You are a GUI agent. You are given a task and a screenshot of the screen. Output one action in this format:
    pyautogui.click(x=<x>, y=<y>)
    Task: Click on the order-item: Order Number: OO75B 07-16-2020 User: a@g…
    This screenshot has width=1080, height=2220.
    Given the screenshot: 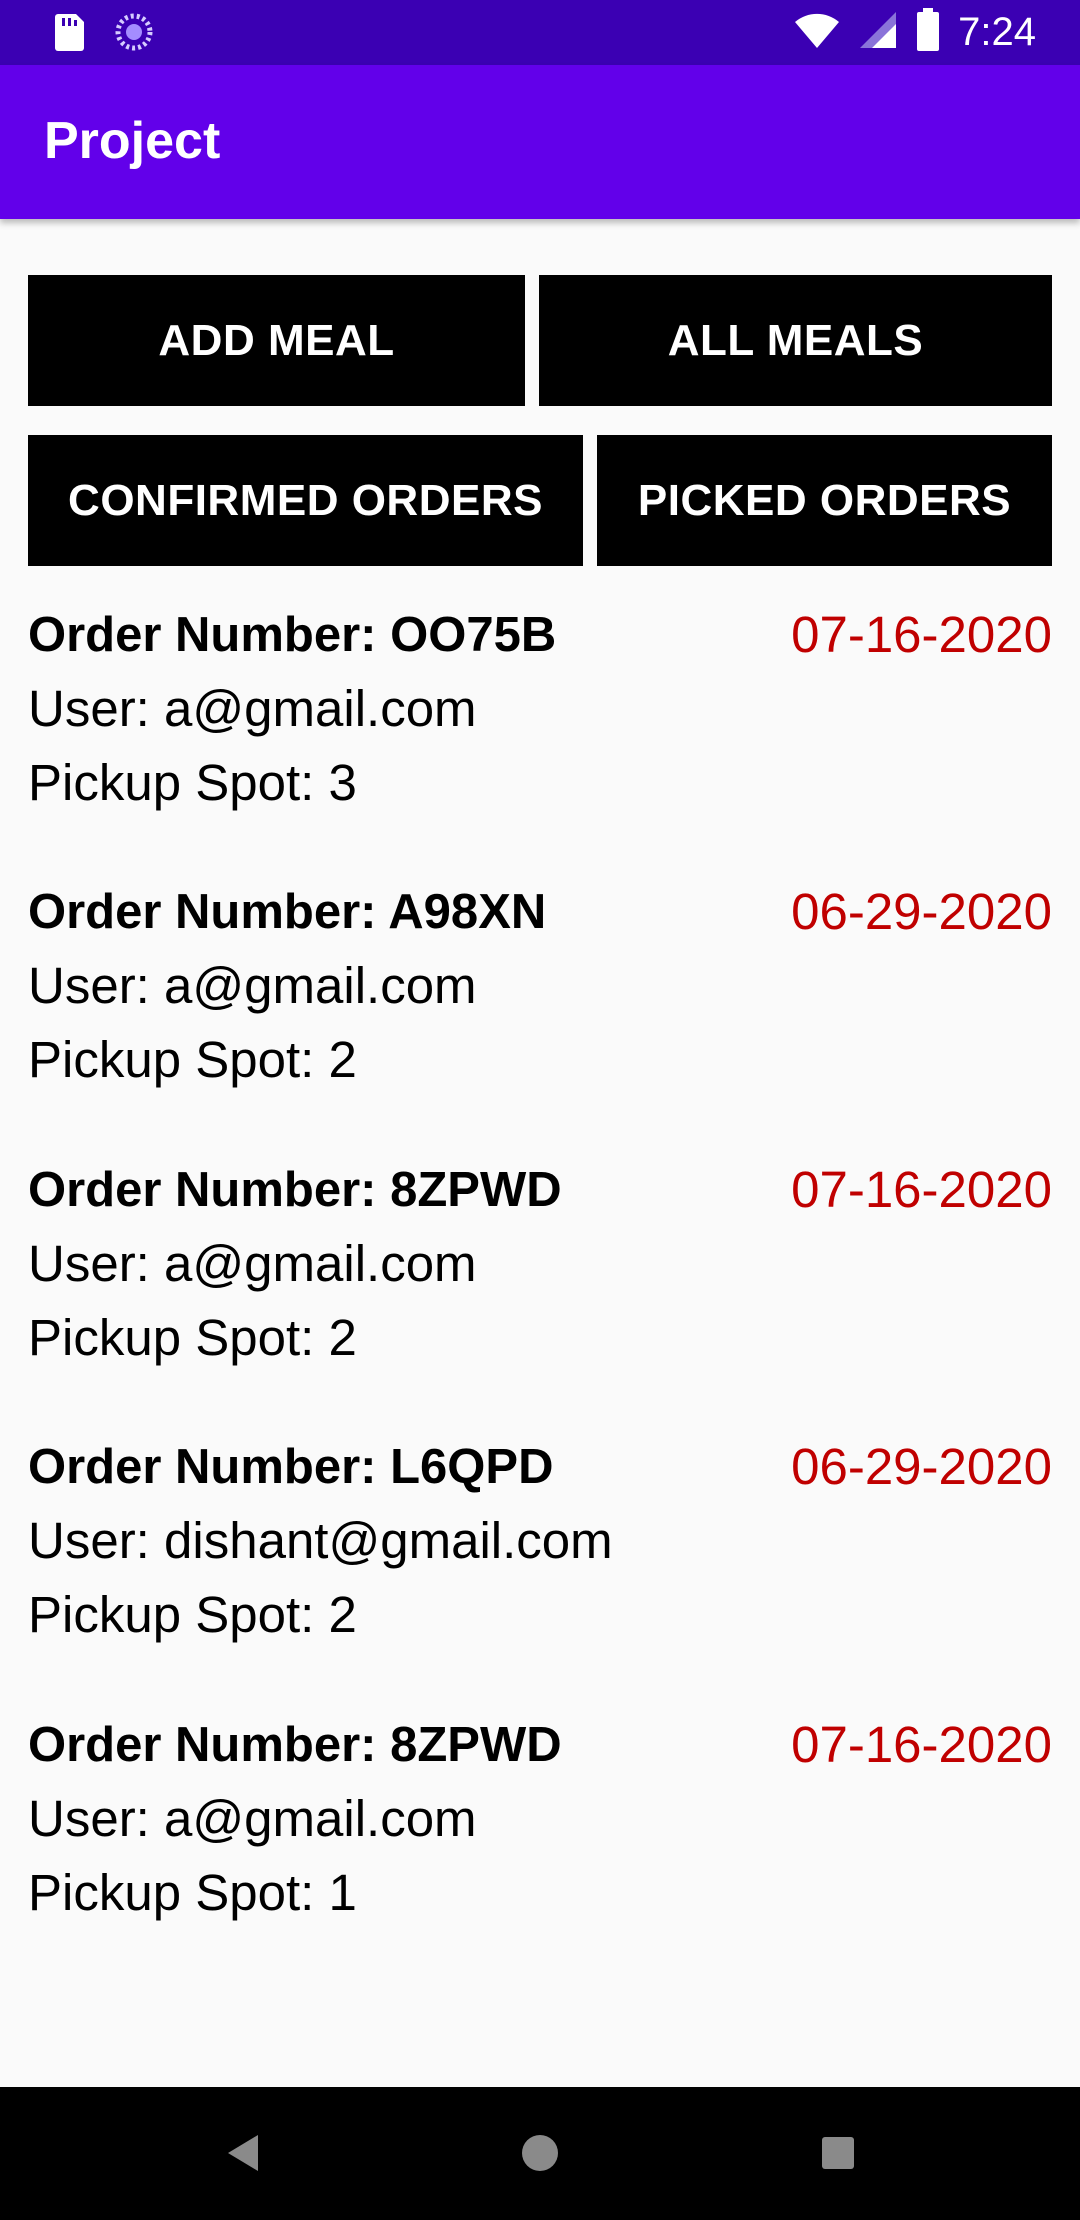 What is the action you would take?
    pyautogui.click(x=540, y=713)
    